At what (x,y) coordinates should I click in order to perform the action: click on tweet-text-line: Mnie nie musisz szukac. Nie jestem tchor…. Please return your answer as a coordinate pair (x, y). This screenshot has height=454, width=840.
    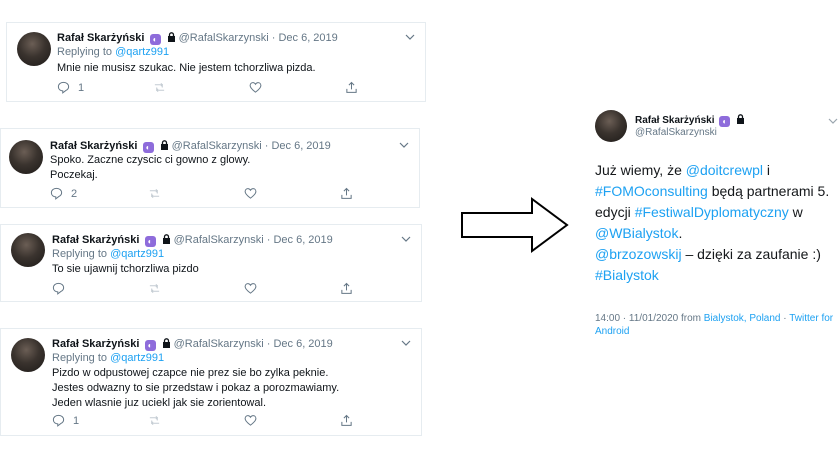
    Looking at the image, I should click on (186, 68).